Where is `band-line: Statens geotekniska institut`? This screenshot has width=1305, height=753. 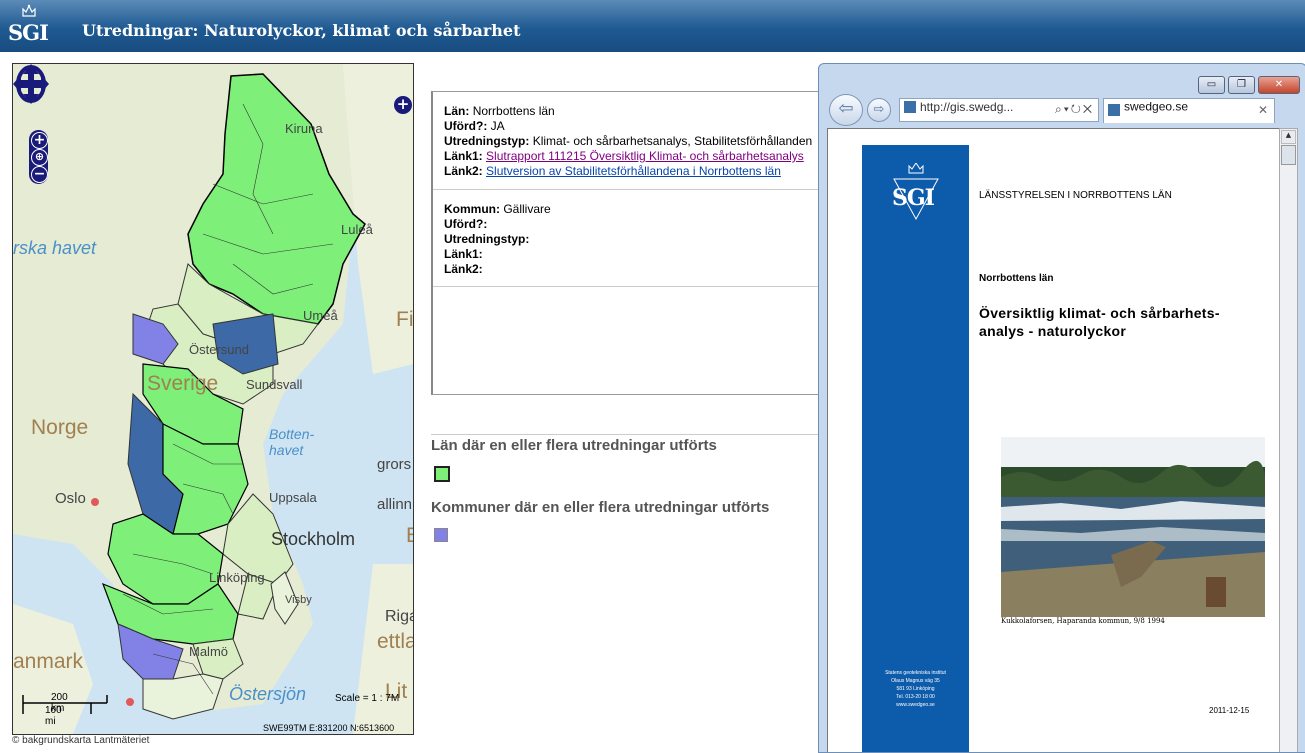
band-line: Statens geotekniska institut is located at coordinates (915, 673).